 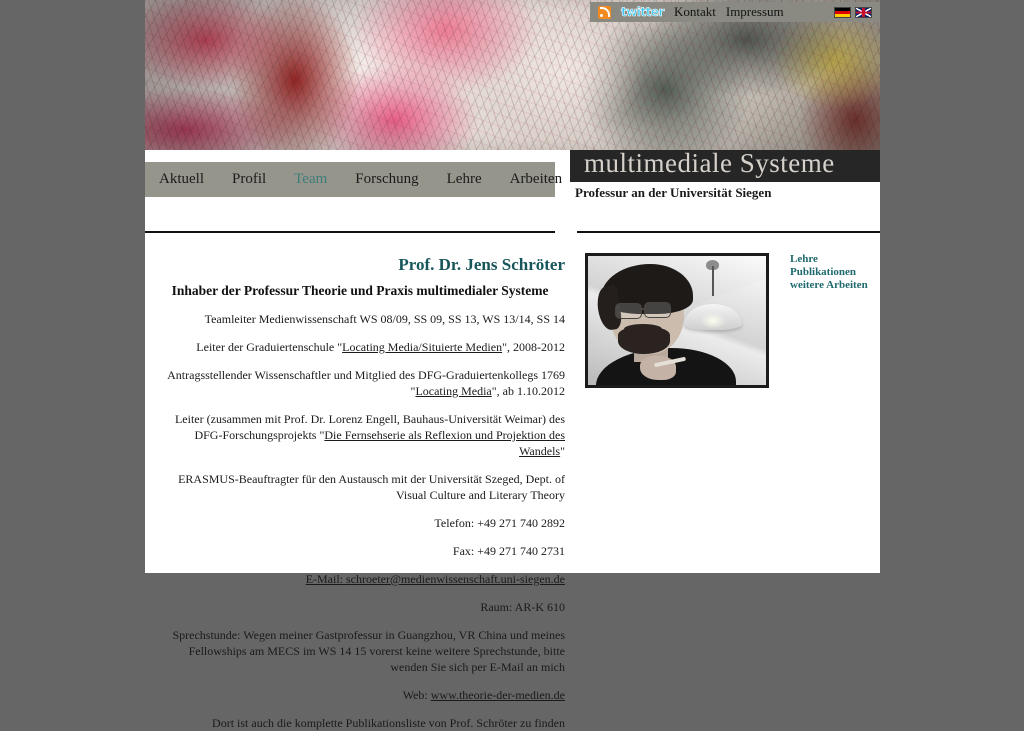 What do you see at coordinates (464, 179) in the screenshot?
I see `nav-item-lehre: Lehre` at bounding box center [464, 179].